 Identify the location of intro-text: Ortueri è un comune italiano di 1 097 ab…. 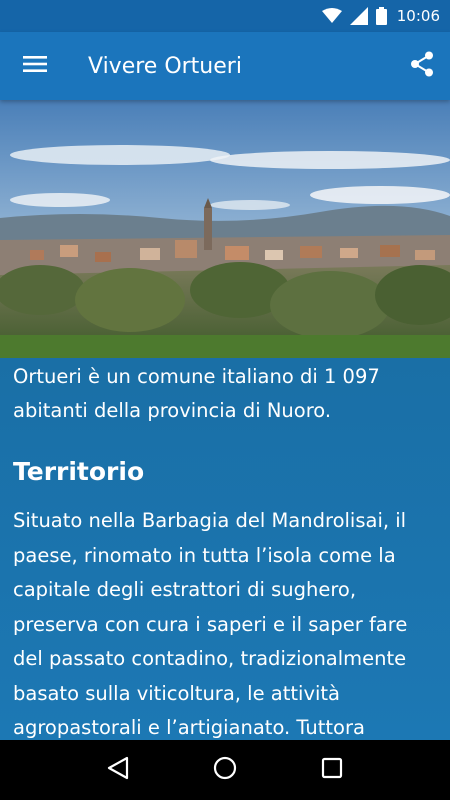
(196, 393).